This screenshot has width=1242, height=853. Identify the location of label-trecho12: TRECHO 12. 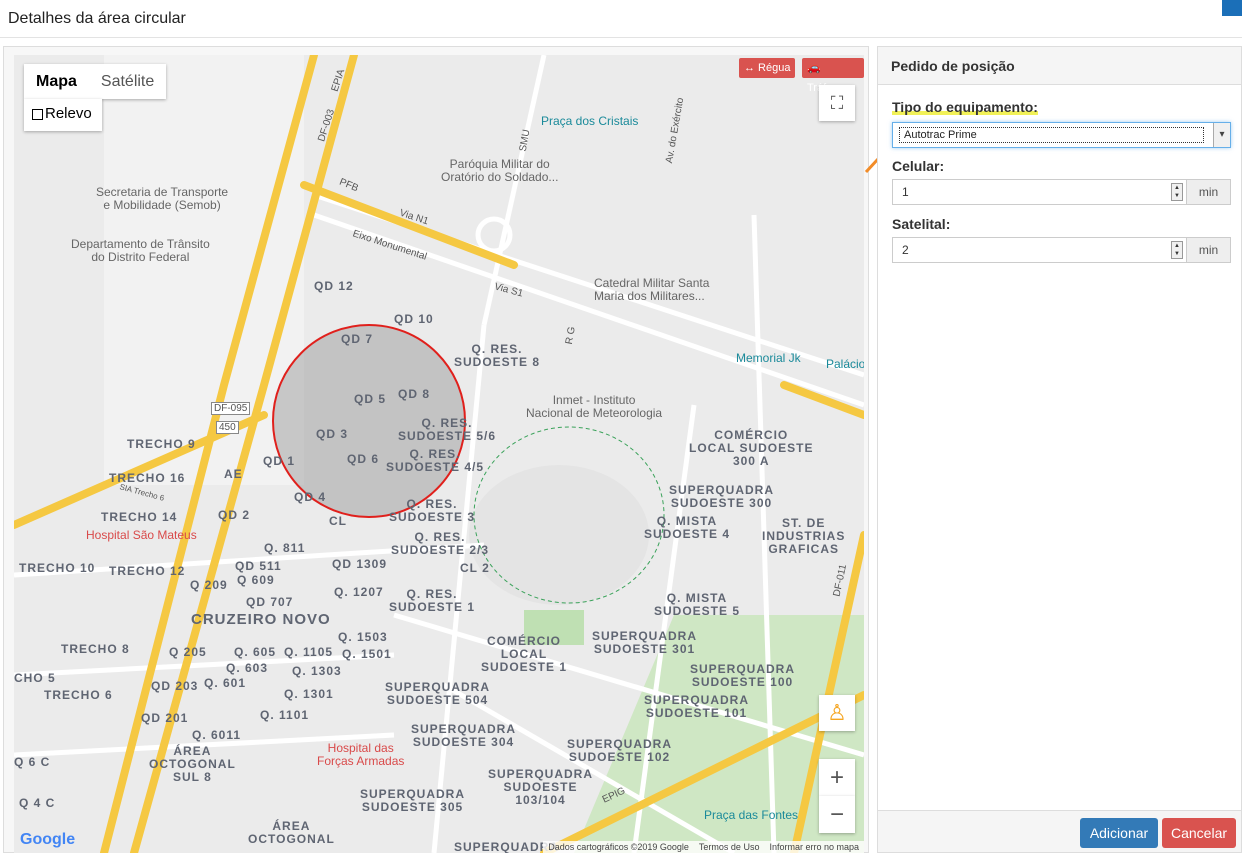
(147, 571).